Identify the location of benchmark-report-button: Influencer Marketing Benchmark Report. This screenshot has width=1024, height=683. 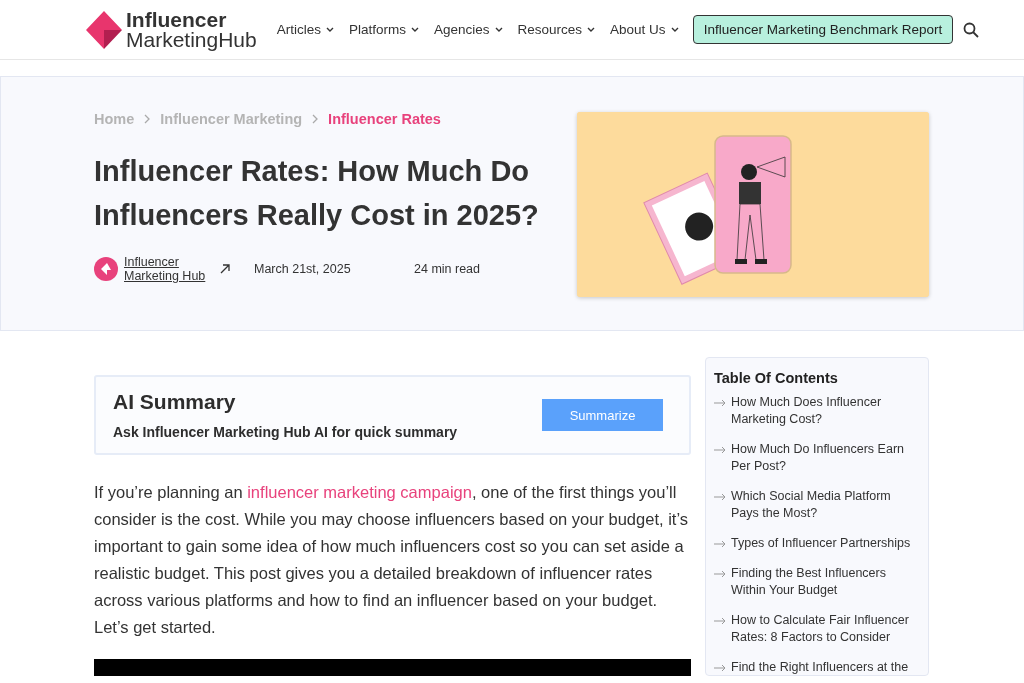
(823, 29).